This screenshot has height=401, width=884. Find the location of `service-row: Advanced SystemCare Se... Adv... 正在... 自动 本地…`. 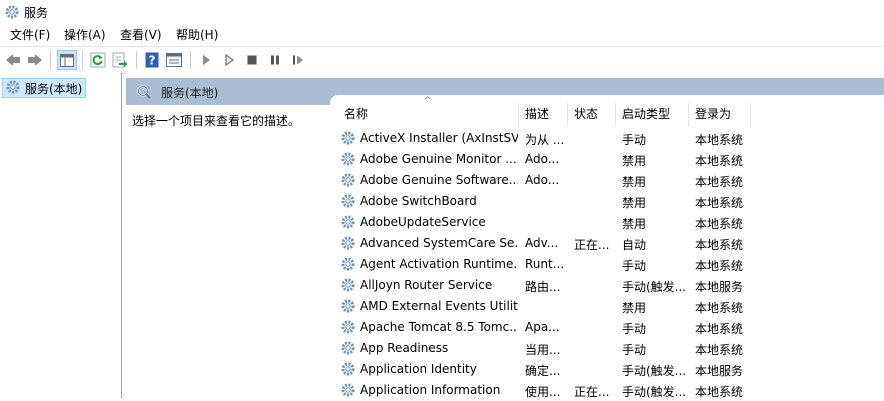

service-row: Advanced SystemCare Se... Adv... 正在... 自动 本地… is located at coordinates (607, 243).